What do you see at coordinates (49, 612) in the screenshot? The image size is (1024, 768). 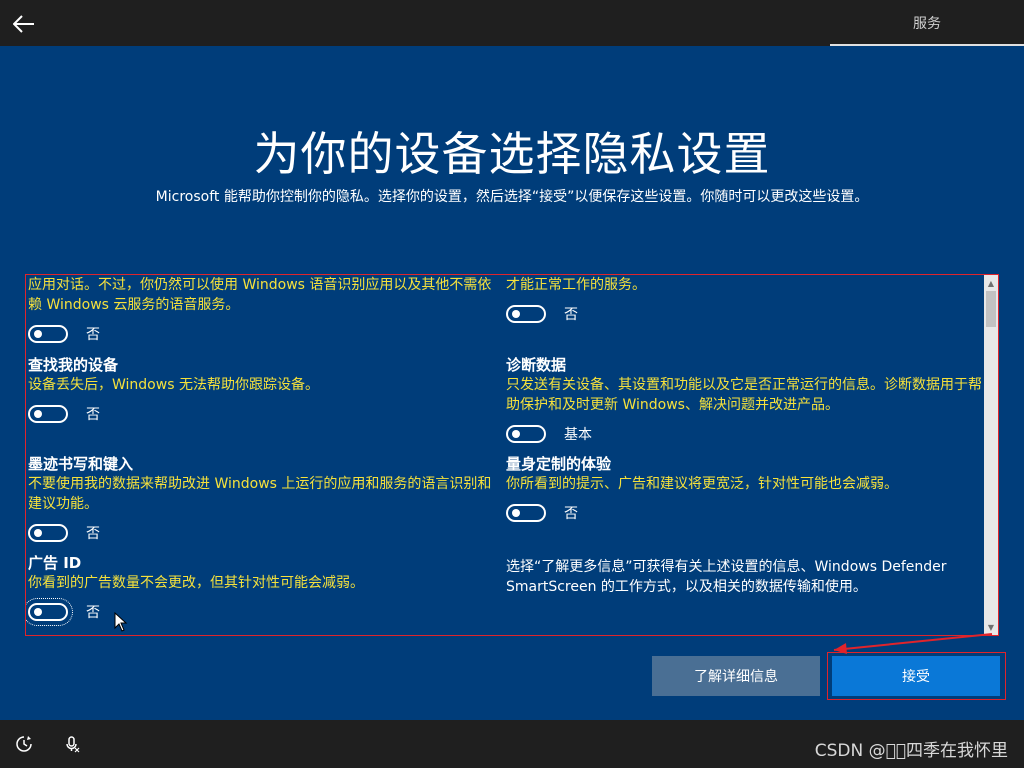 I see `advertising-id-toggle` at bounding box center [49, 612].